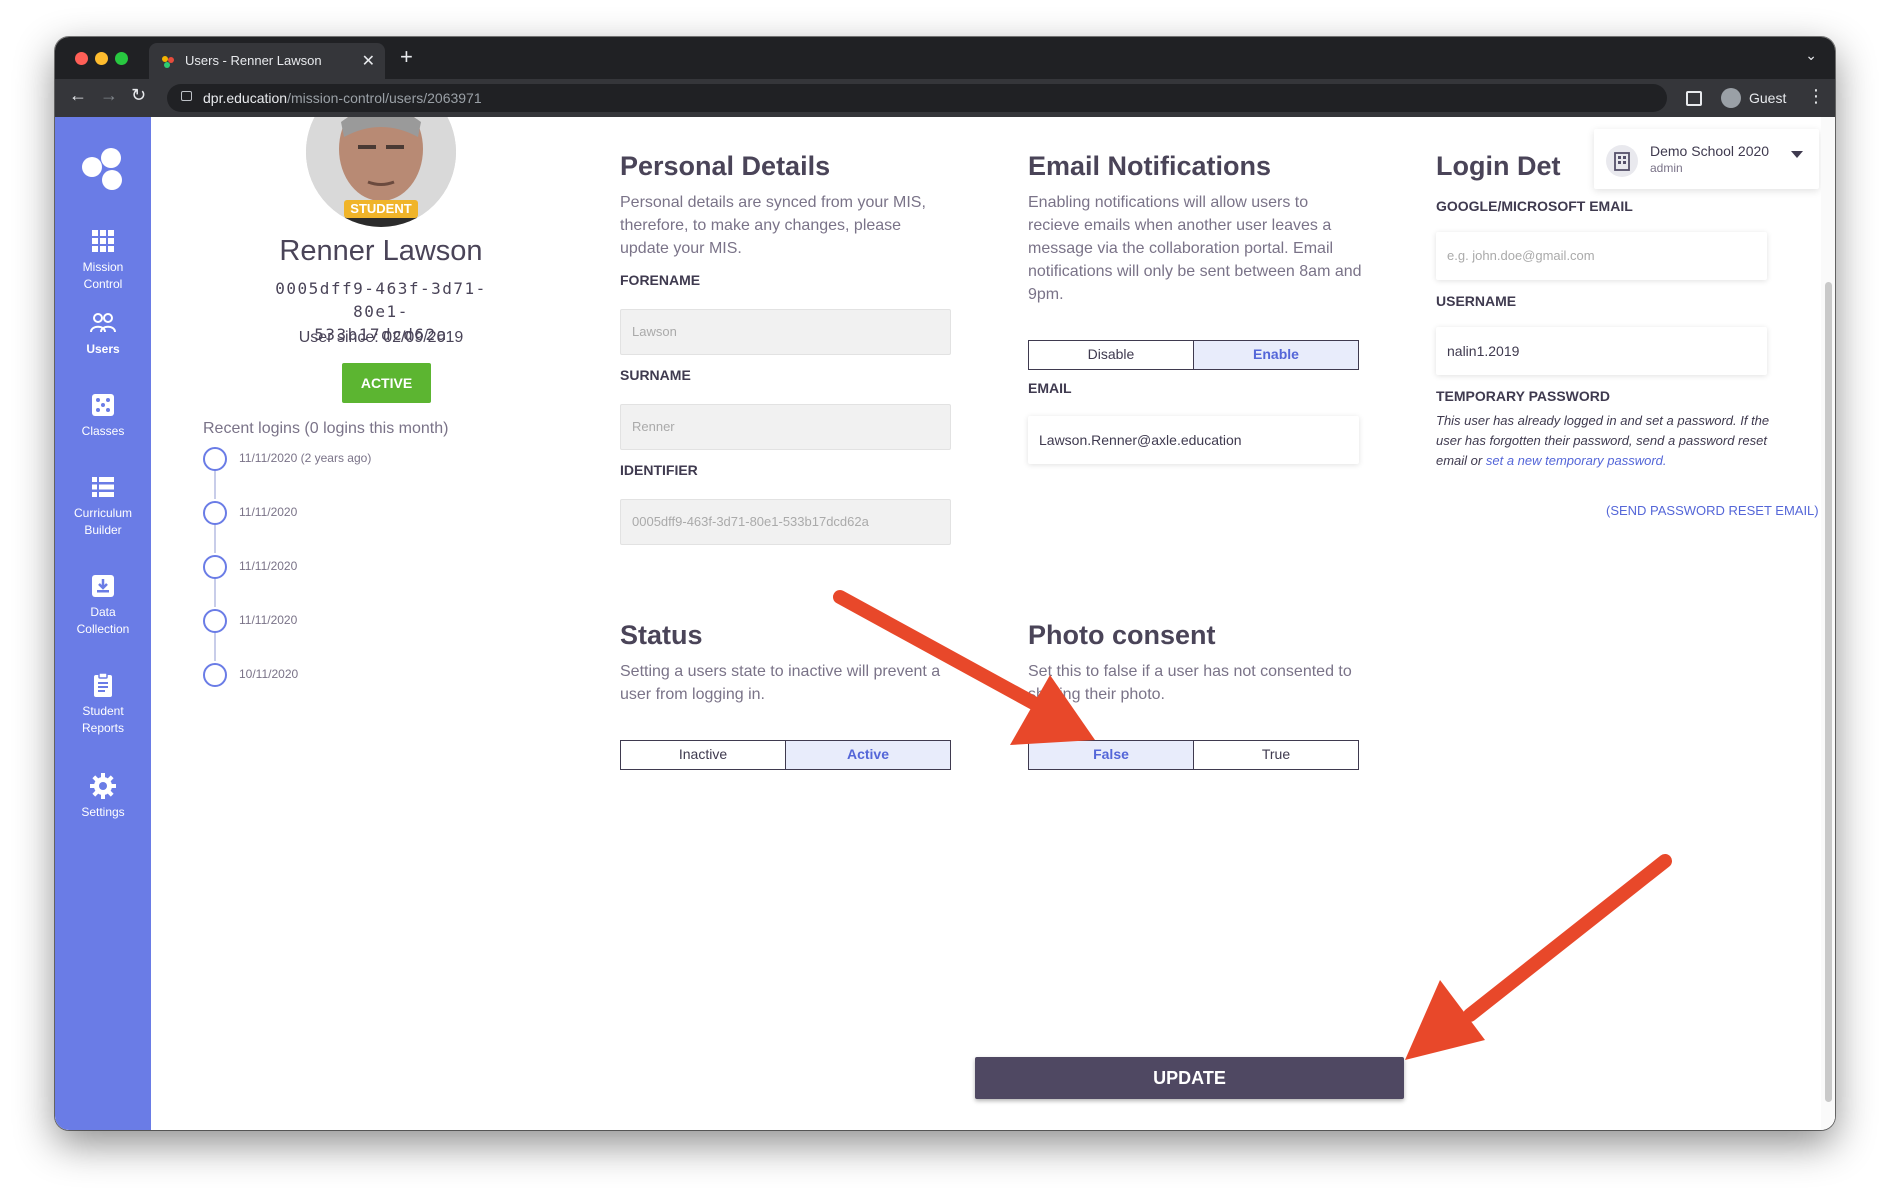 This screenshot has height=1204, width=1891. What do you see at coordinates (1523, 396) in the screenshot?
I see `temp-password-label: TEMPORARY PASSWORD` at bounding box center [1523, 396].